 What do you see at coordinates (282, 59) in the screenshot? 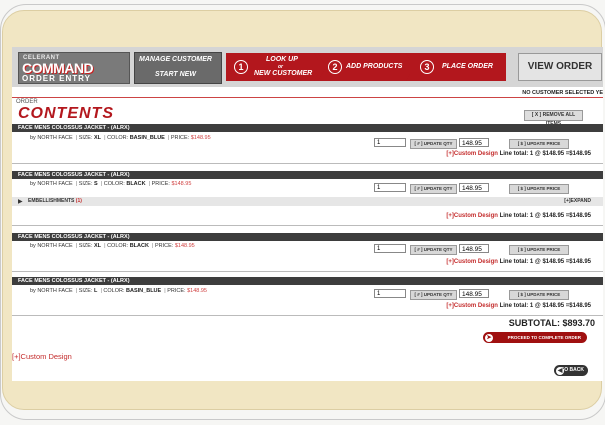
I see `step-label-lookup: LOOK UP` at bounding box center [282, 59].